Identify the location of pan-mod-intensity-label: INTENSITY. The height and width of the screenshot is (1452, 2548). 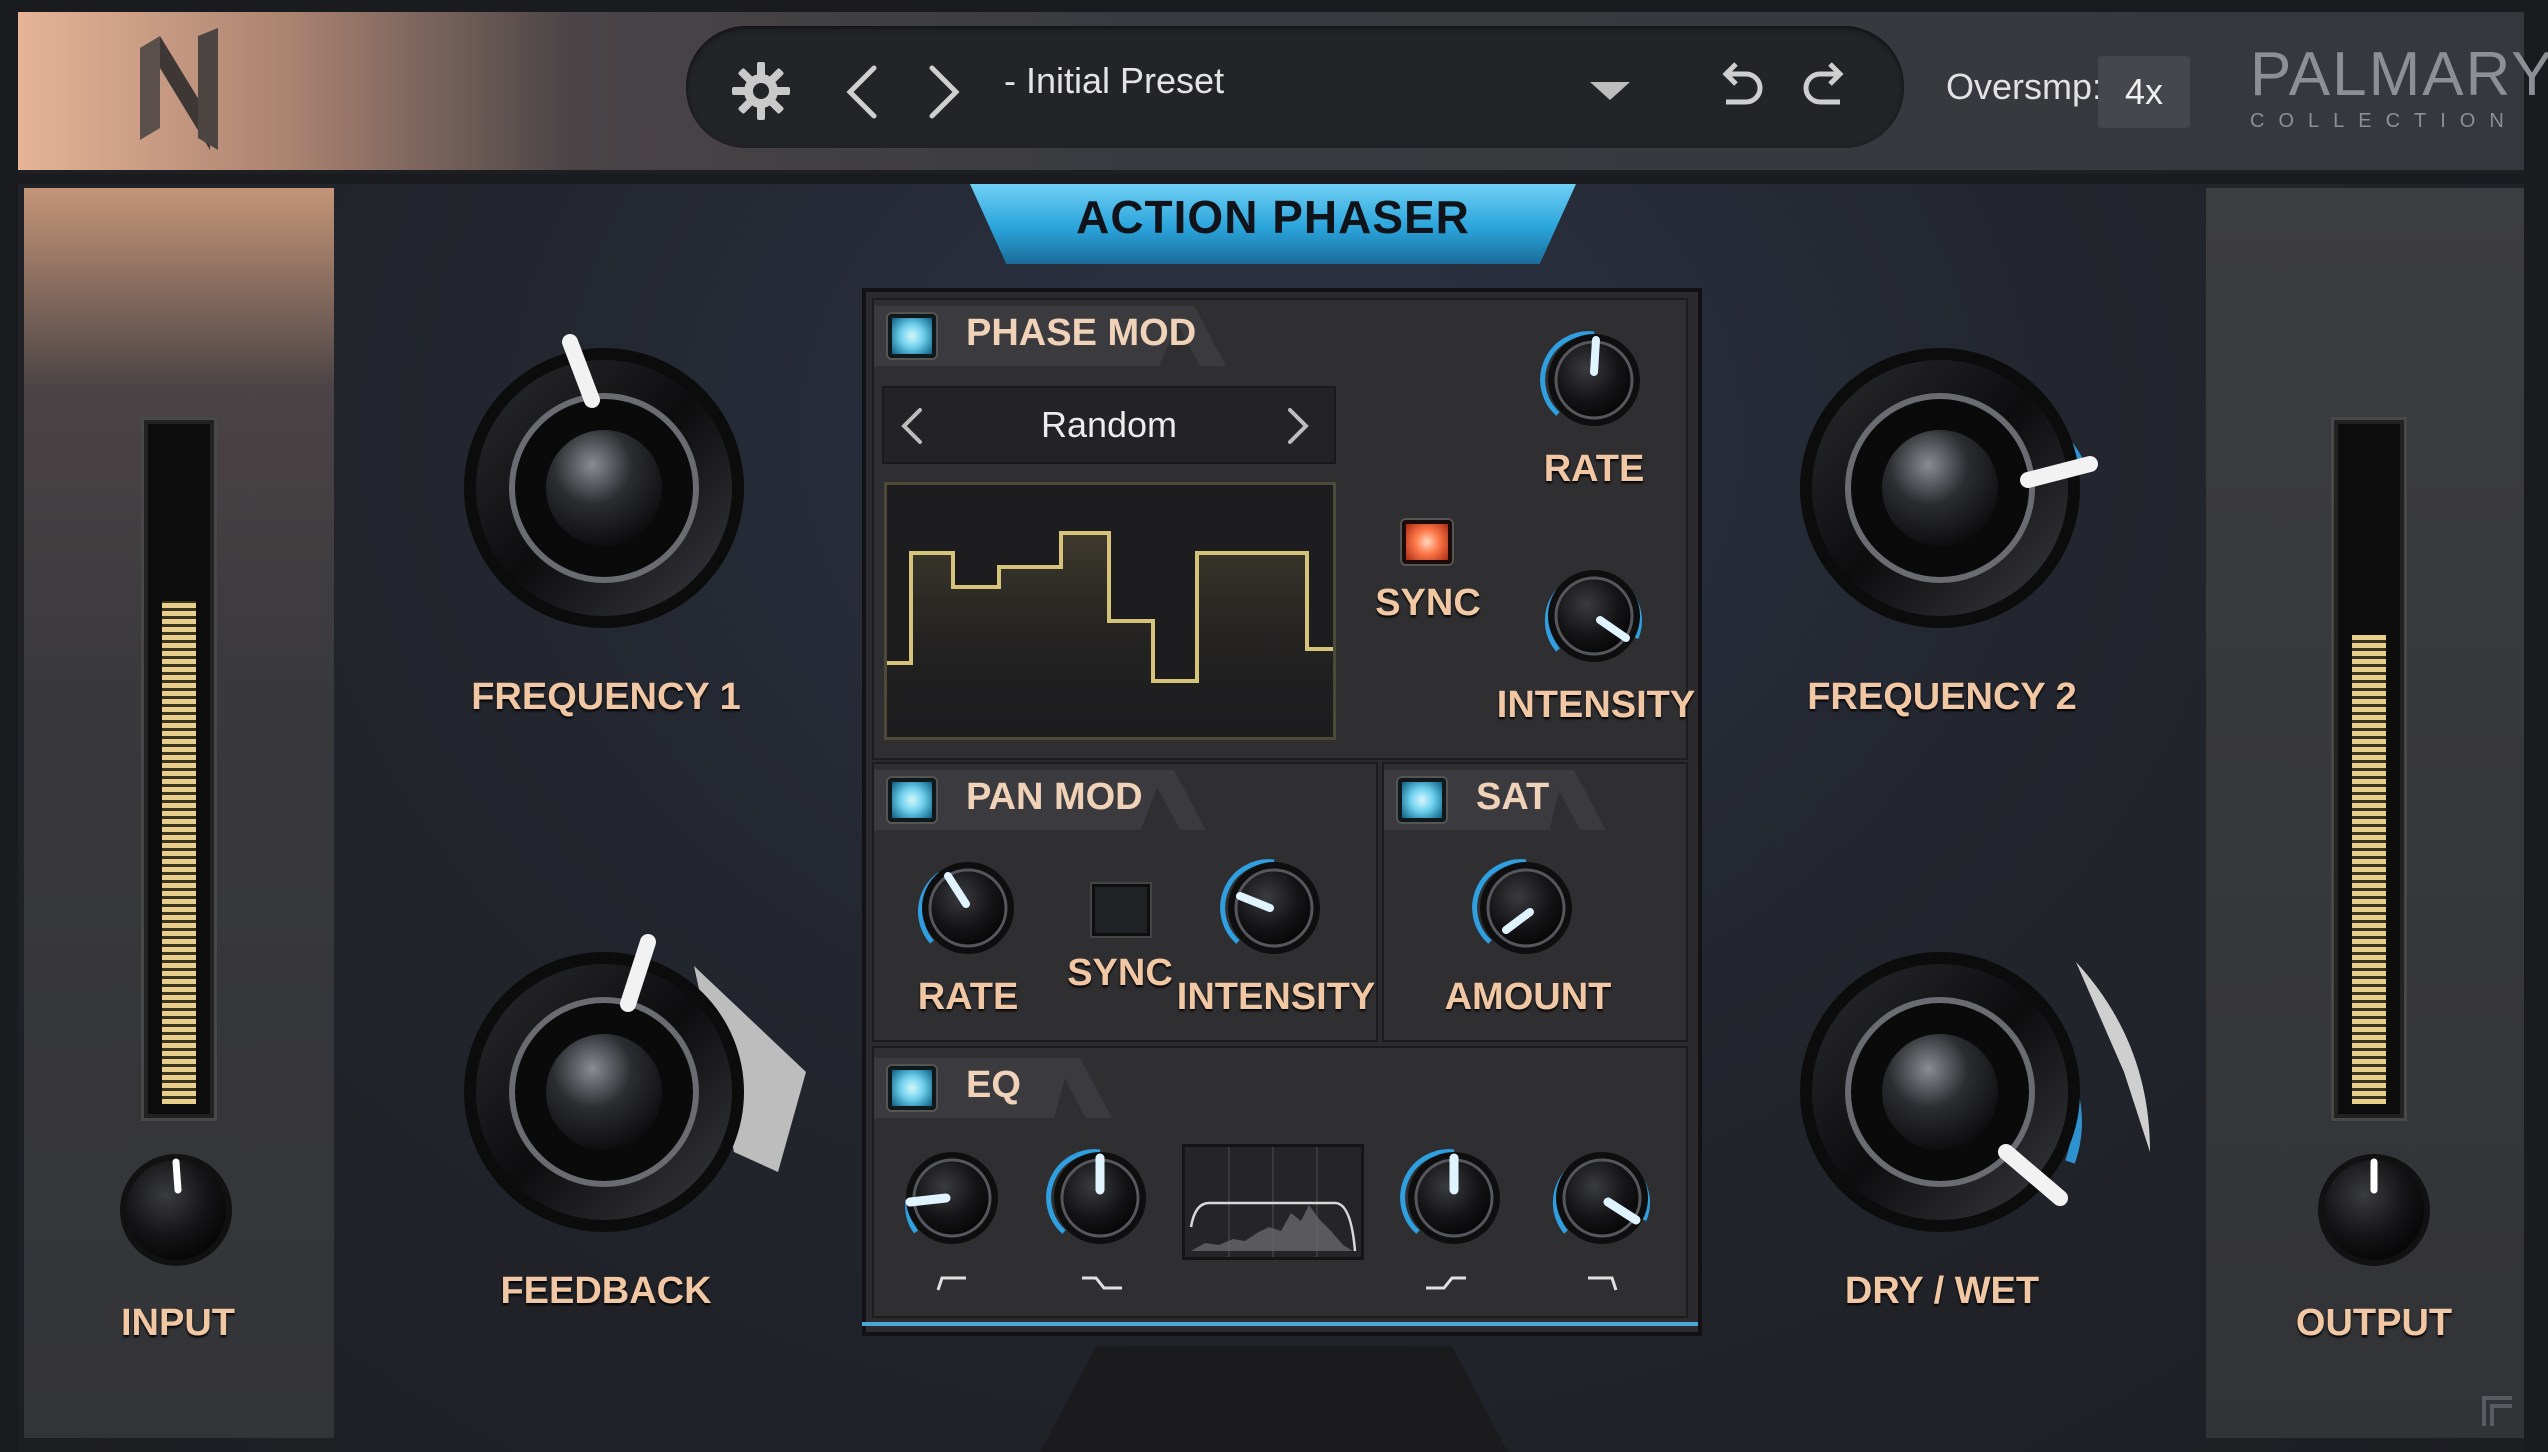
(1276, 997).